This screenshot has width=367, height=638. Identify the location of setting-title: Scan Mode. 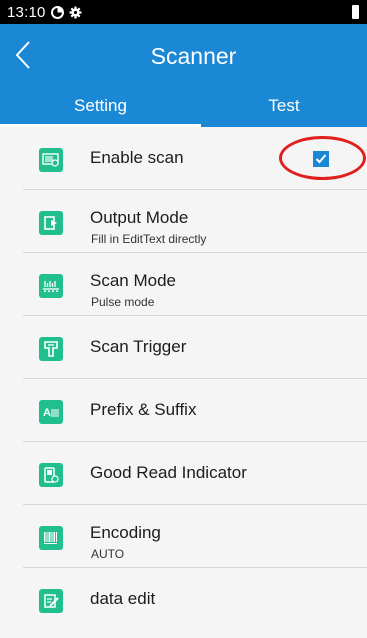
(133, 280).